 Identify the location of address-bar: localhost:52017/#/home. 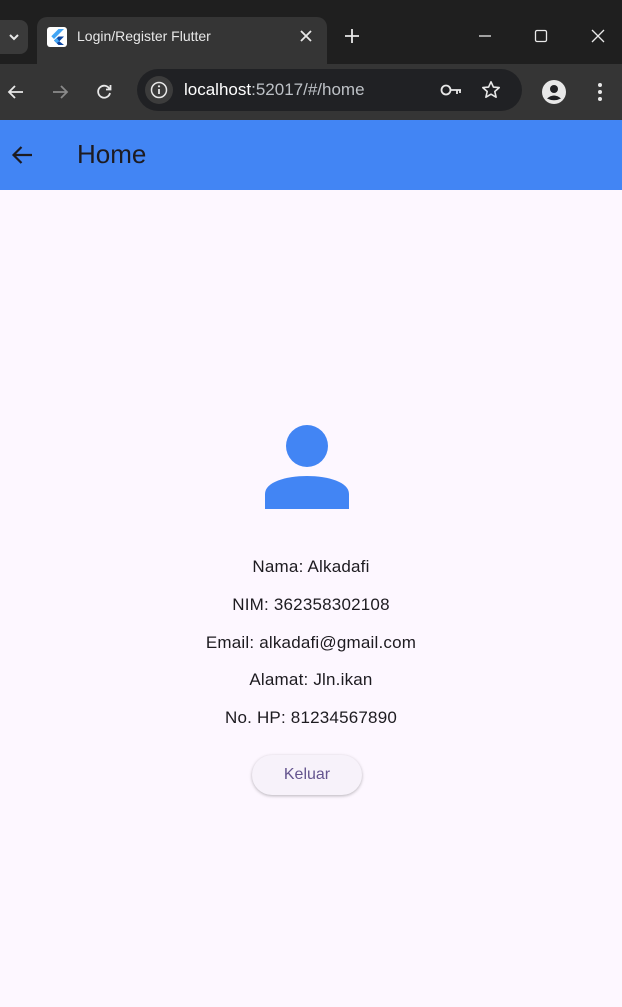
(329, 90).